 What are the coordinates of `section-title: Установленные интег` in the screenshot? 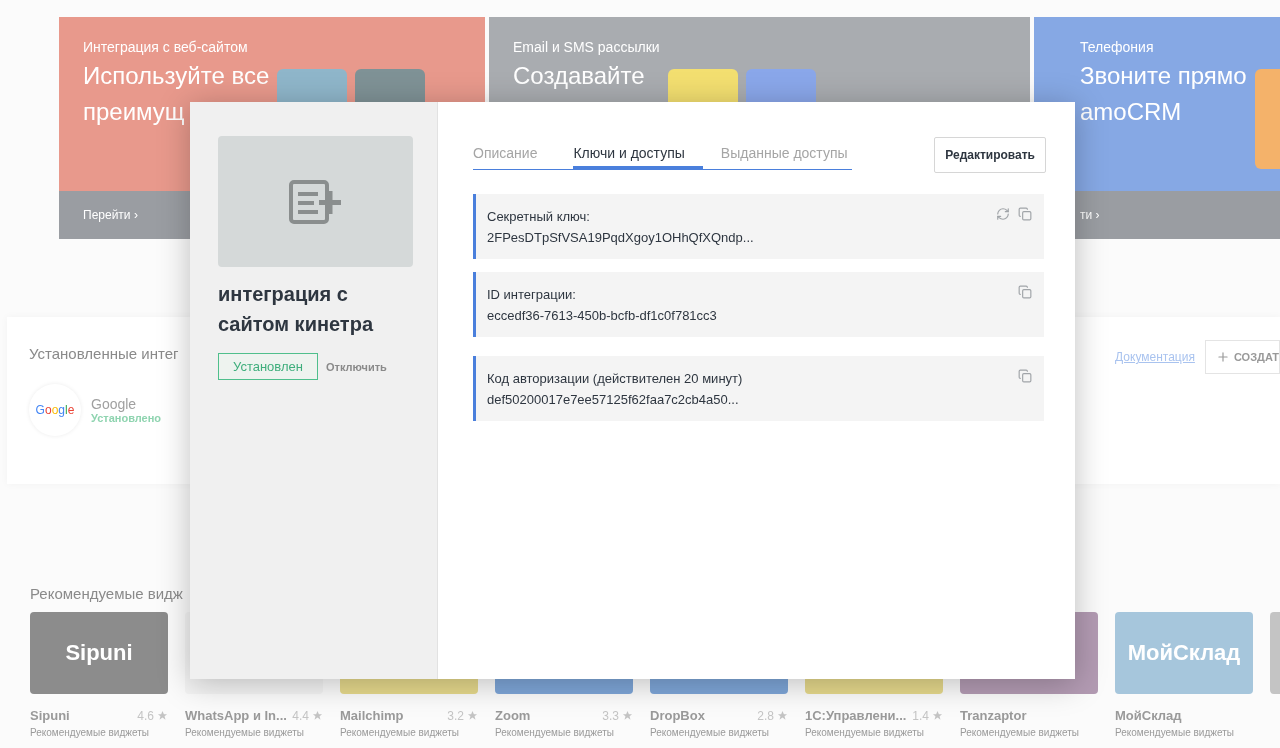 It's located at (104, 353).